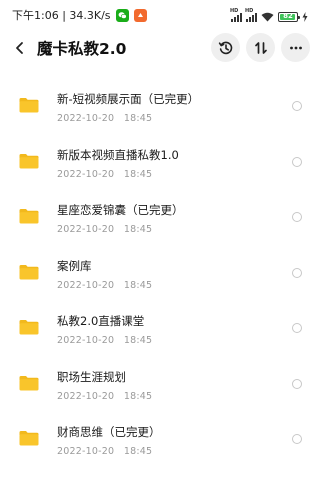 The width and height of the screenshot is (320, 477). Describe the element at coordinates (101, 321) in the screenshot. I see `file-name: 私教2.0直播课堂` at that location.